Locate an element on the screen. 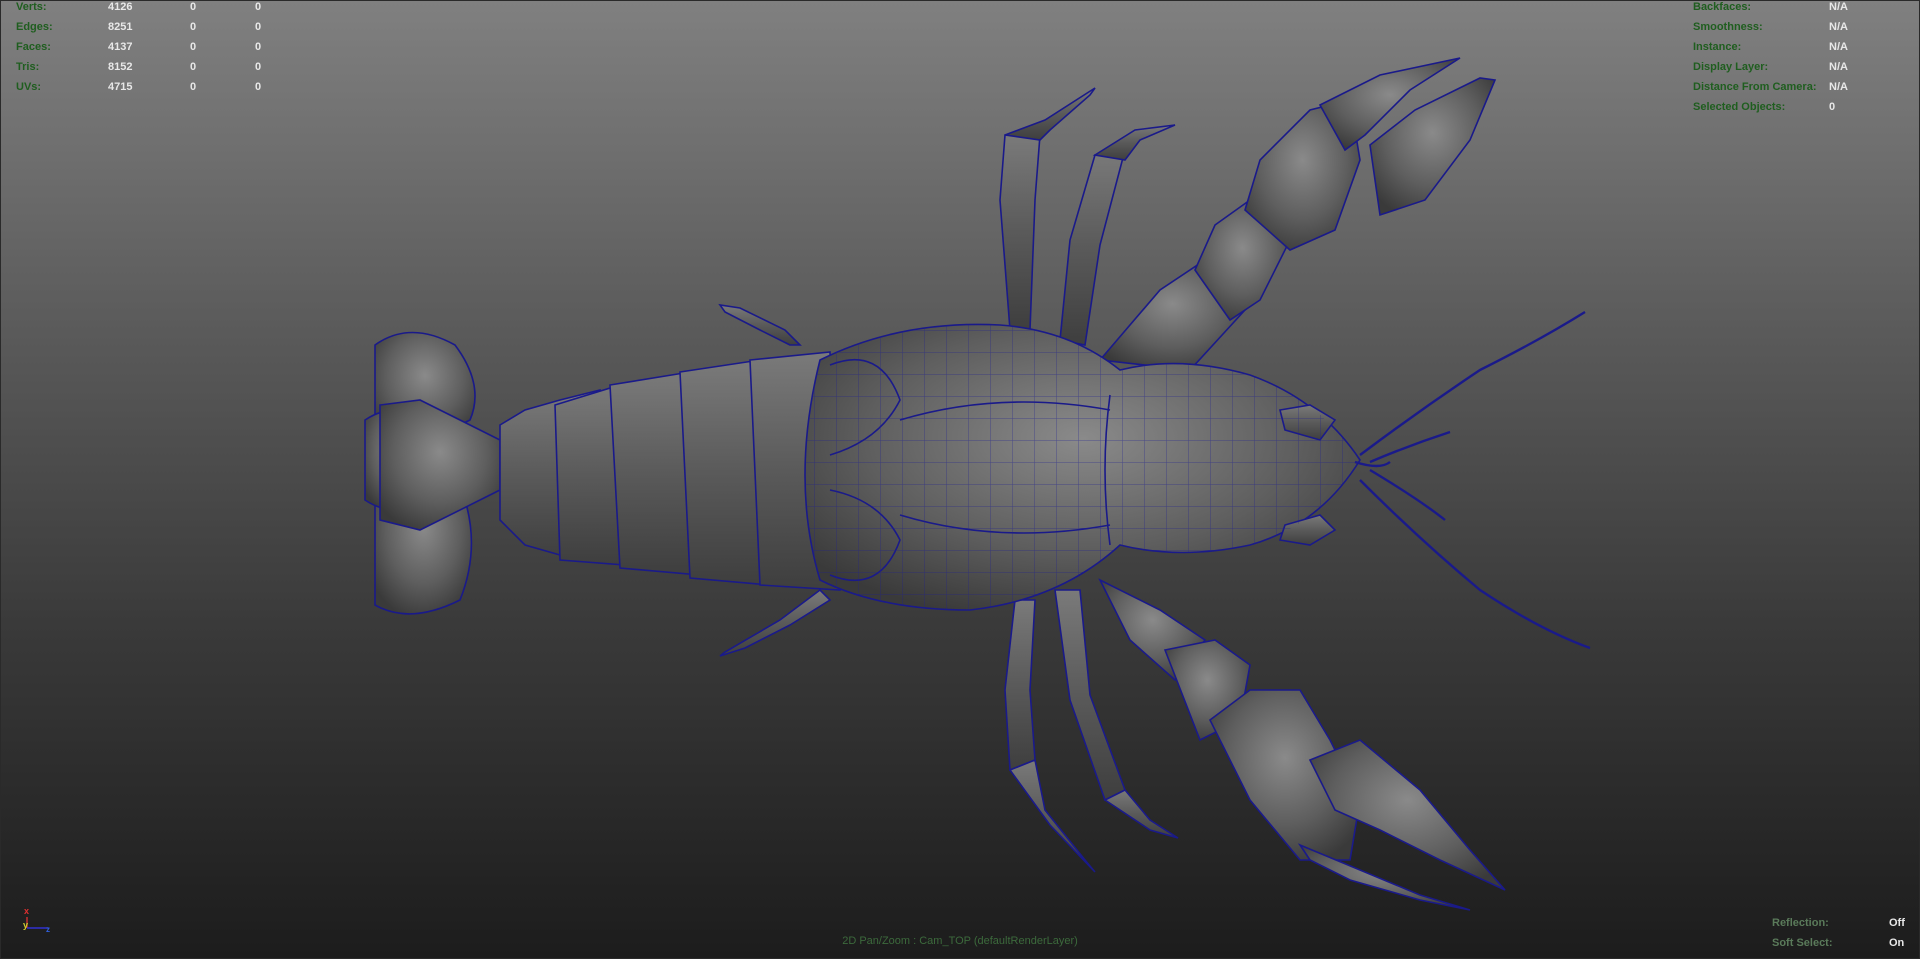  poly-count-value: 4126 is located at coordinates (120, 7).